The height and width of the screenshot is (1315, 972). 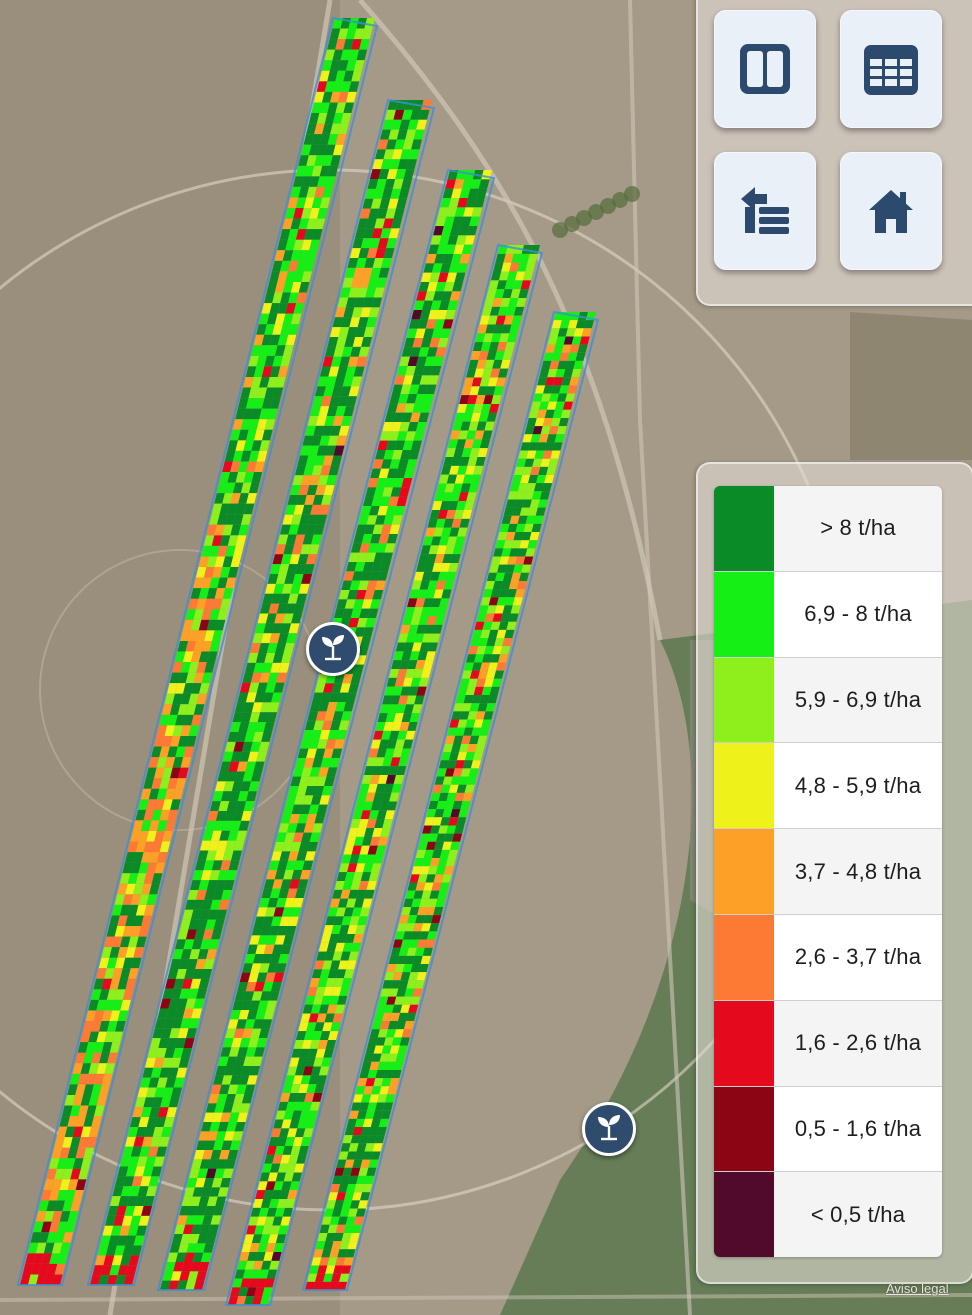 What do you see at coordinates (858, 1215) in the screenshot?
I see `legend-label: < 0,5 t/ha` at bounding box center [858, 1215].